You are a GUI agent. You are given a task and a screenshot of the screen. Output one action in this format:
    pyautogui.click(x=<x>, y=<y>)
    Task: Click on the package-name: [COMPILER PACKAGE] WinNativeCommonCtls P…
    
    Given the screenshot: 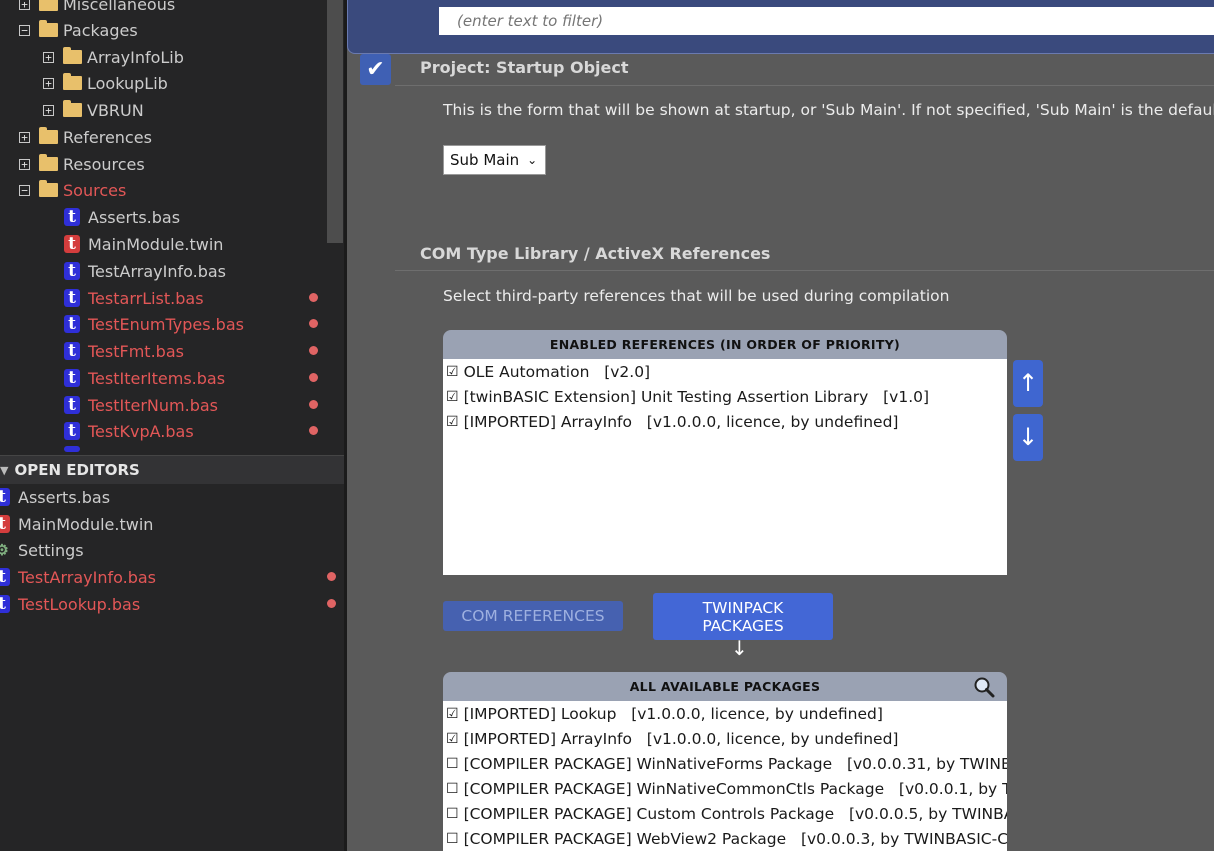 What is the action you would take?
    pyautogui.click(x=674, y=788)
    